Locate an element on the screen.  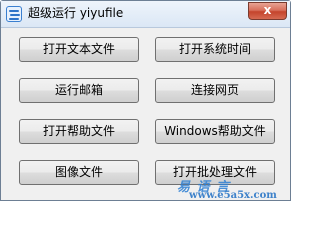
title-bar: 超级运行 yiyufile x is located at coordinates (145, 14).